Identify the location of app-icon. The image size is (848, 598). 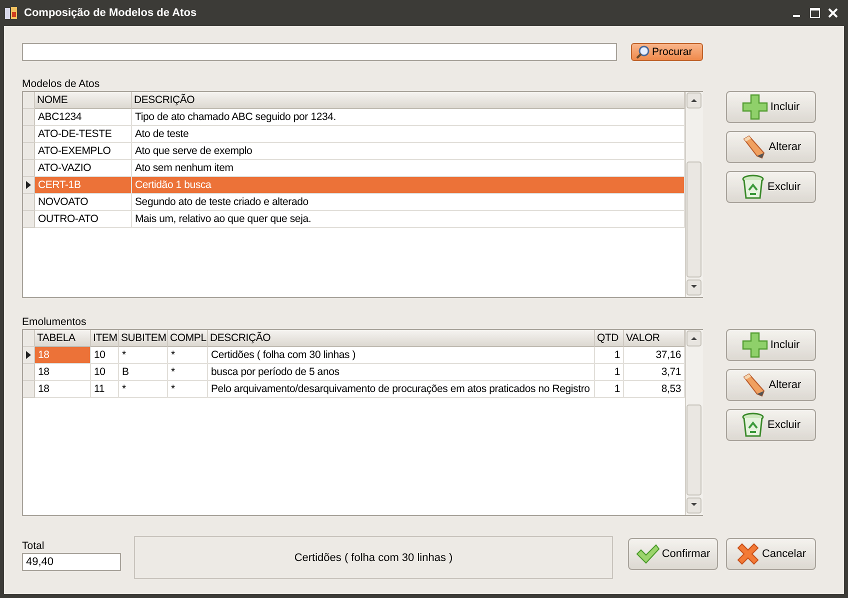
(11, 13).